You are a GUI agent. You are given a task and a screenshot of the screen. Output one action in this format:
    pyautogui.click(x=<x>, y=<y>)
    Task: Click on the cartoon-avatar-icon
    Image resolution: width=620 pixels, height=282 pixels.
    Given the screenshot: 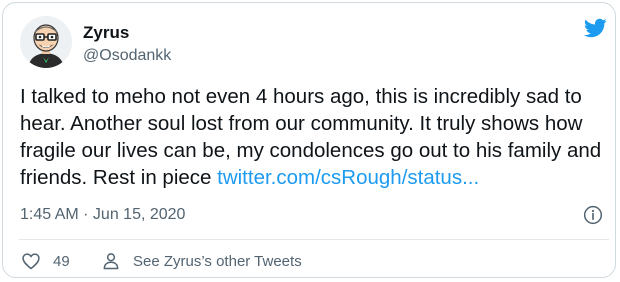 What is the action you would take?
    pyautogui.click(x=46, y=42)
    